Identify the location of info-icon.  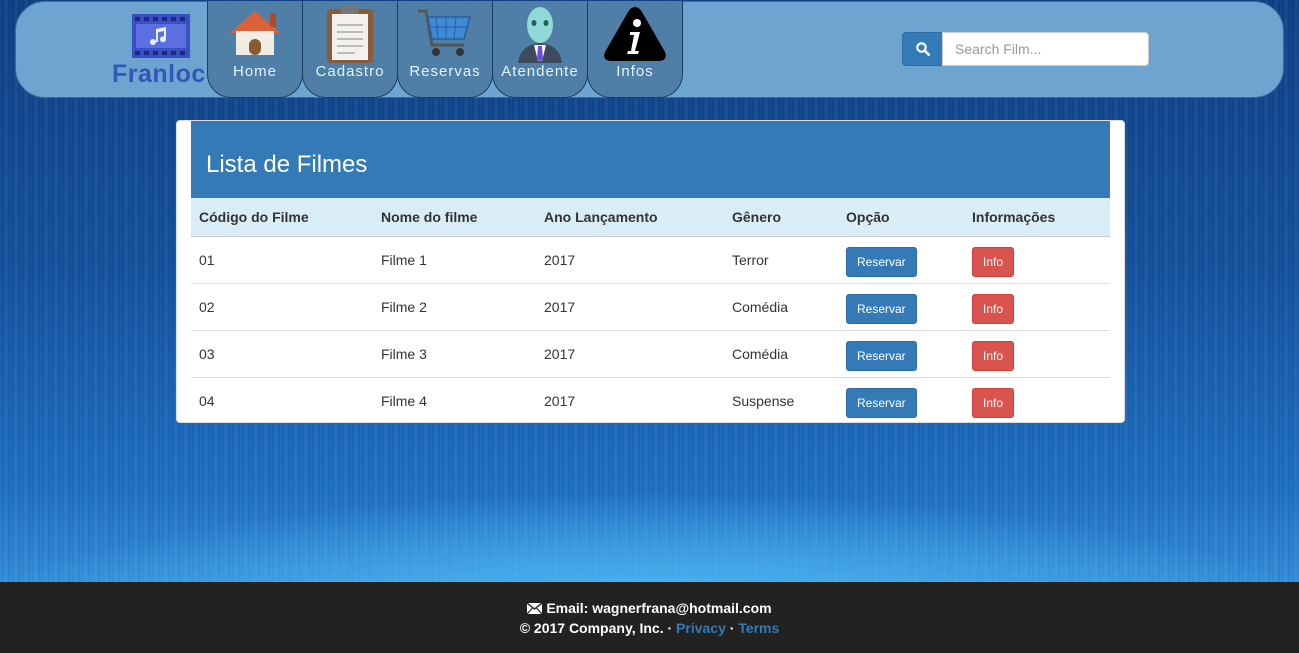
(635, 34).